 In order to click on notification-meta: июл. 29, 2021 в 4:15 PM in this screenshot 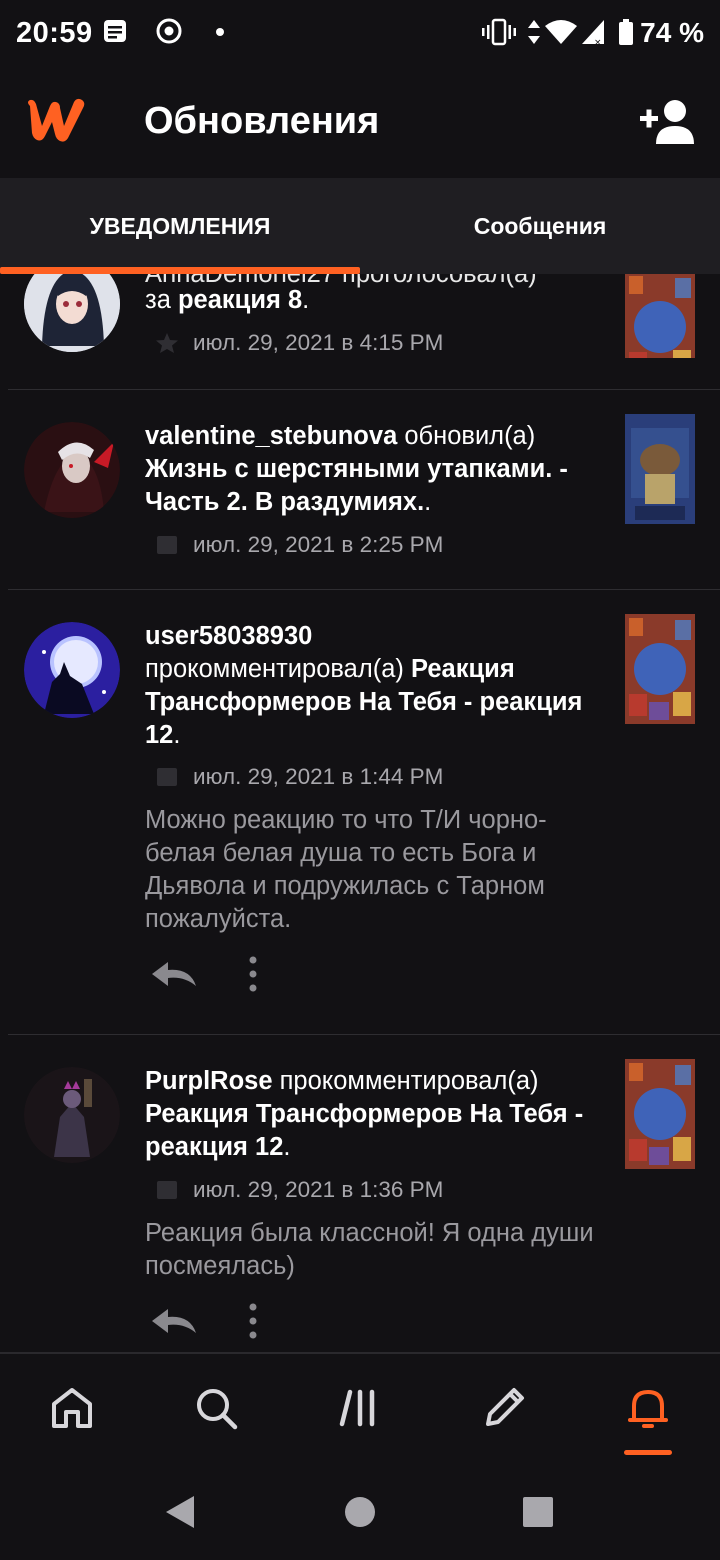, I will do `click(294, 343)`.